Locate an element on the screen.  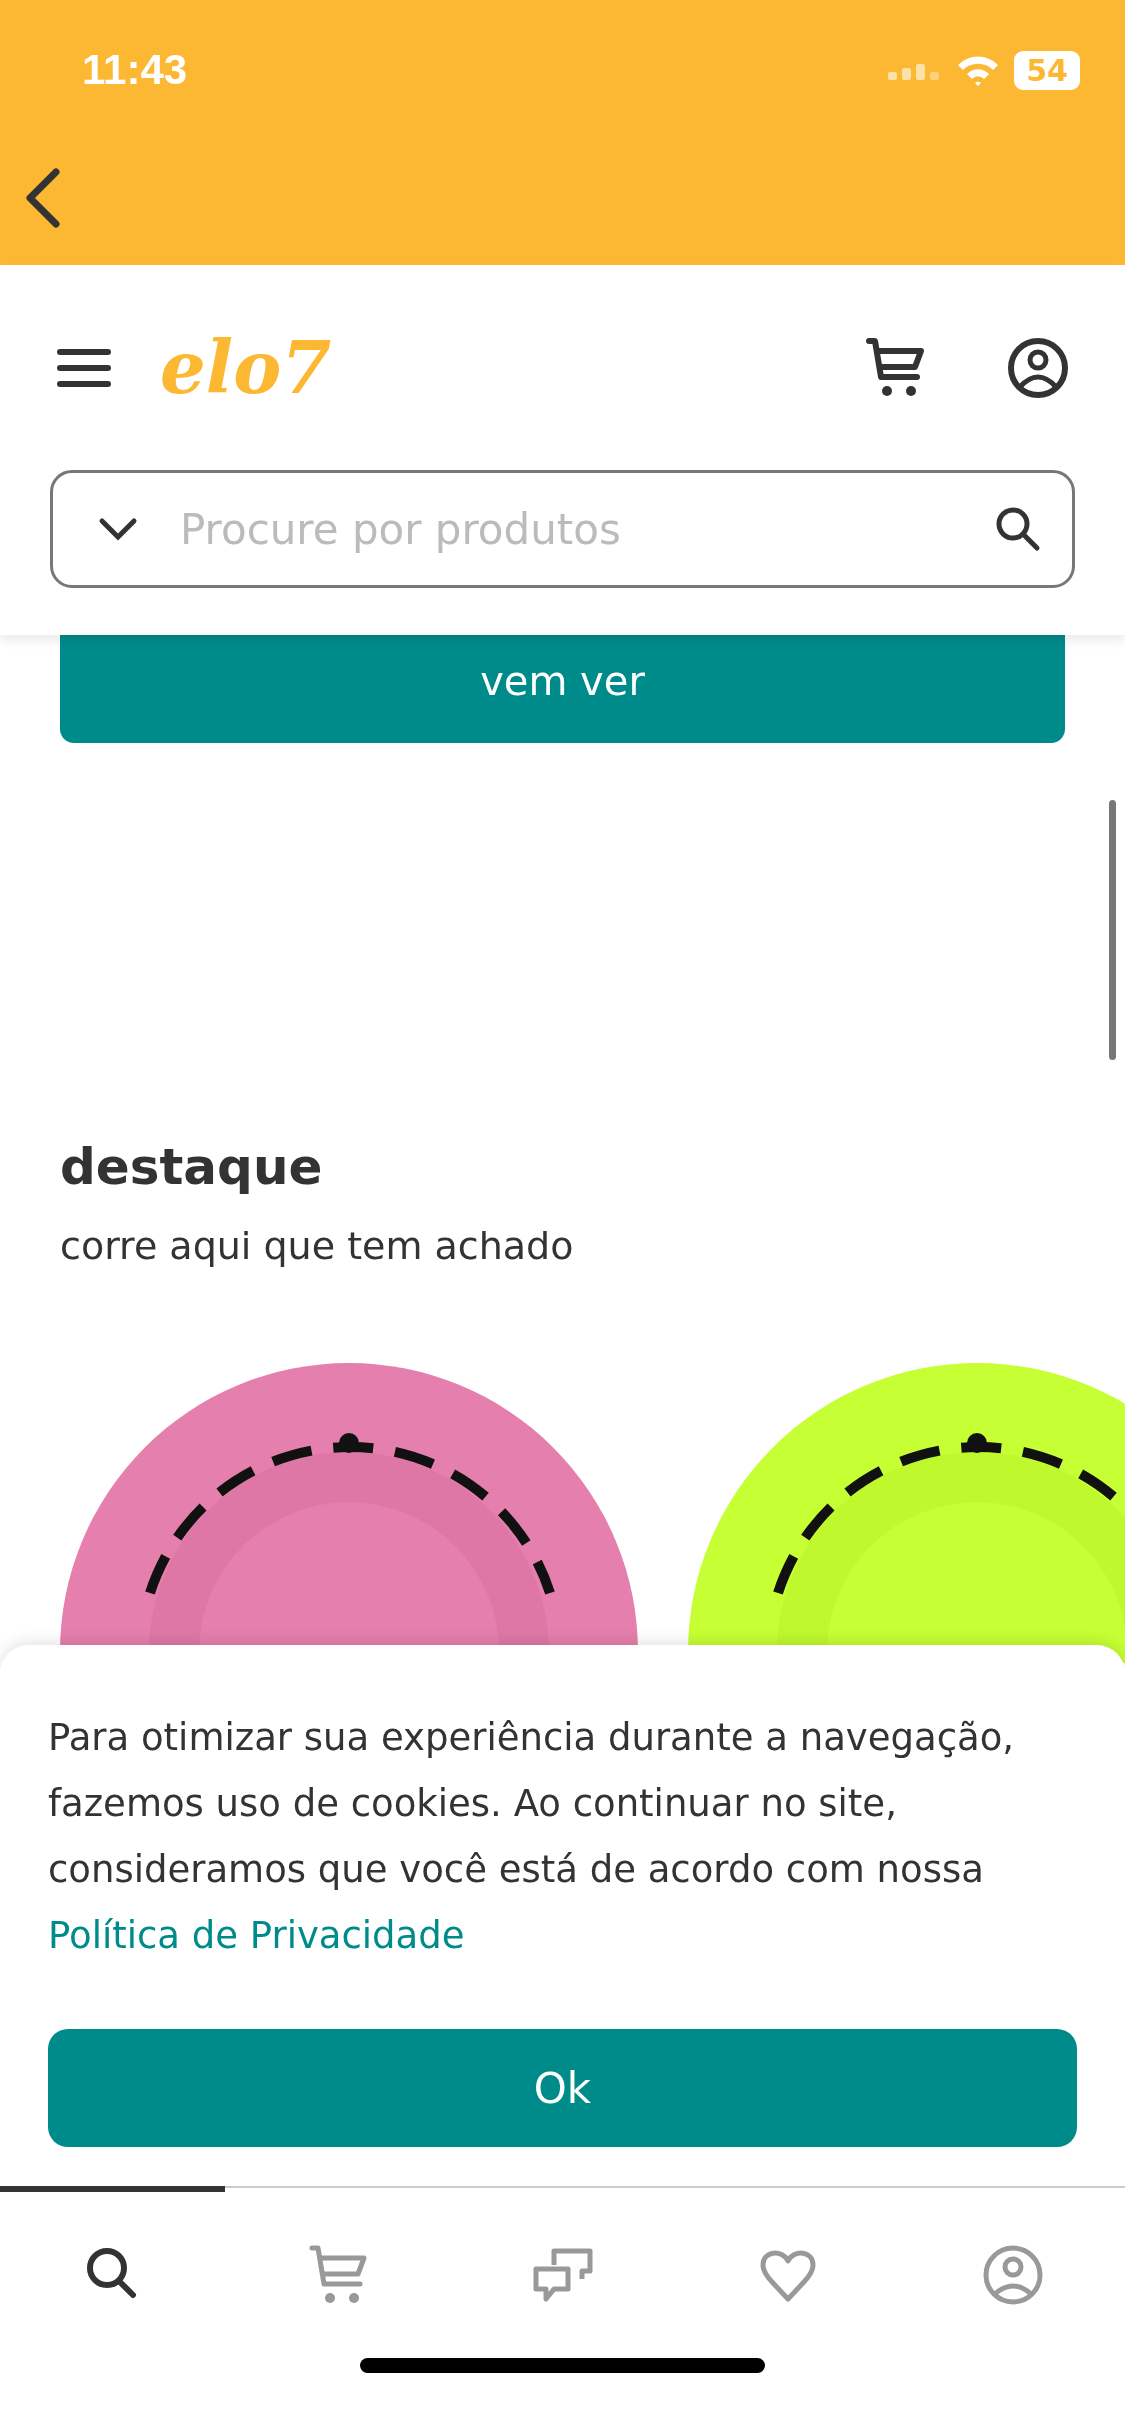
ok-button: Ok is located at coordinates (562, 2088).